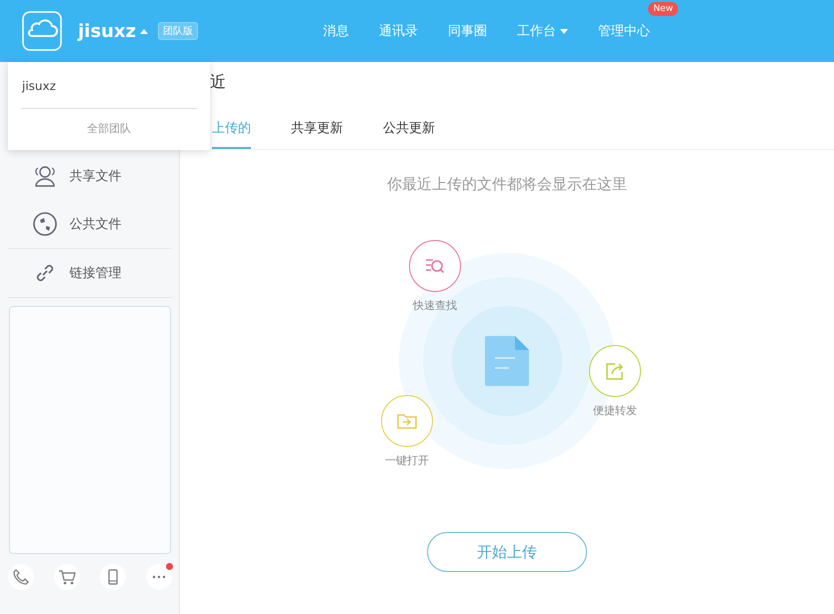  Describe the element at coordinates (42, 31) in the screenshot. I see `cloud-logo-icon` at that location.